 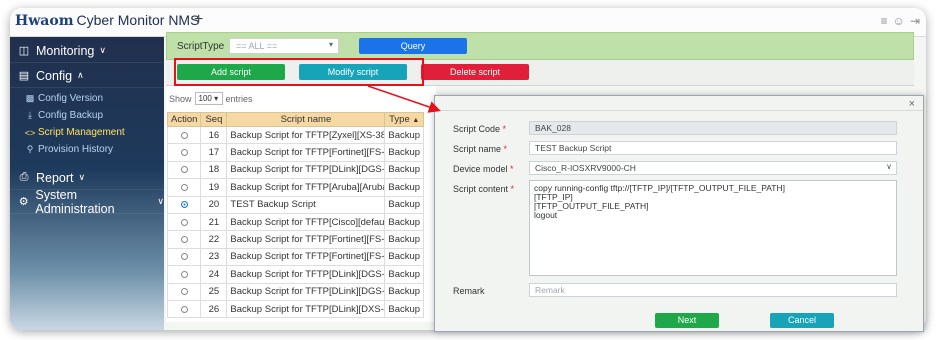 I want to click on row-seq: 22, so click(x=214, y=239).